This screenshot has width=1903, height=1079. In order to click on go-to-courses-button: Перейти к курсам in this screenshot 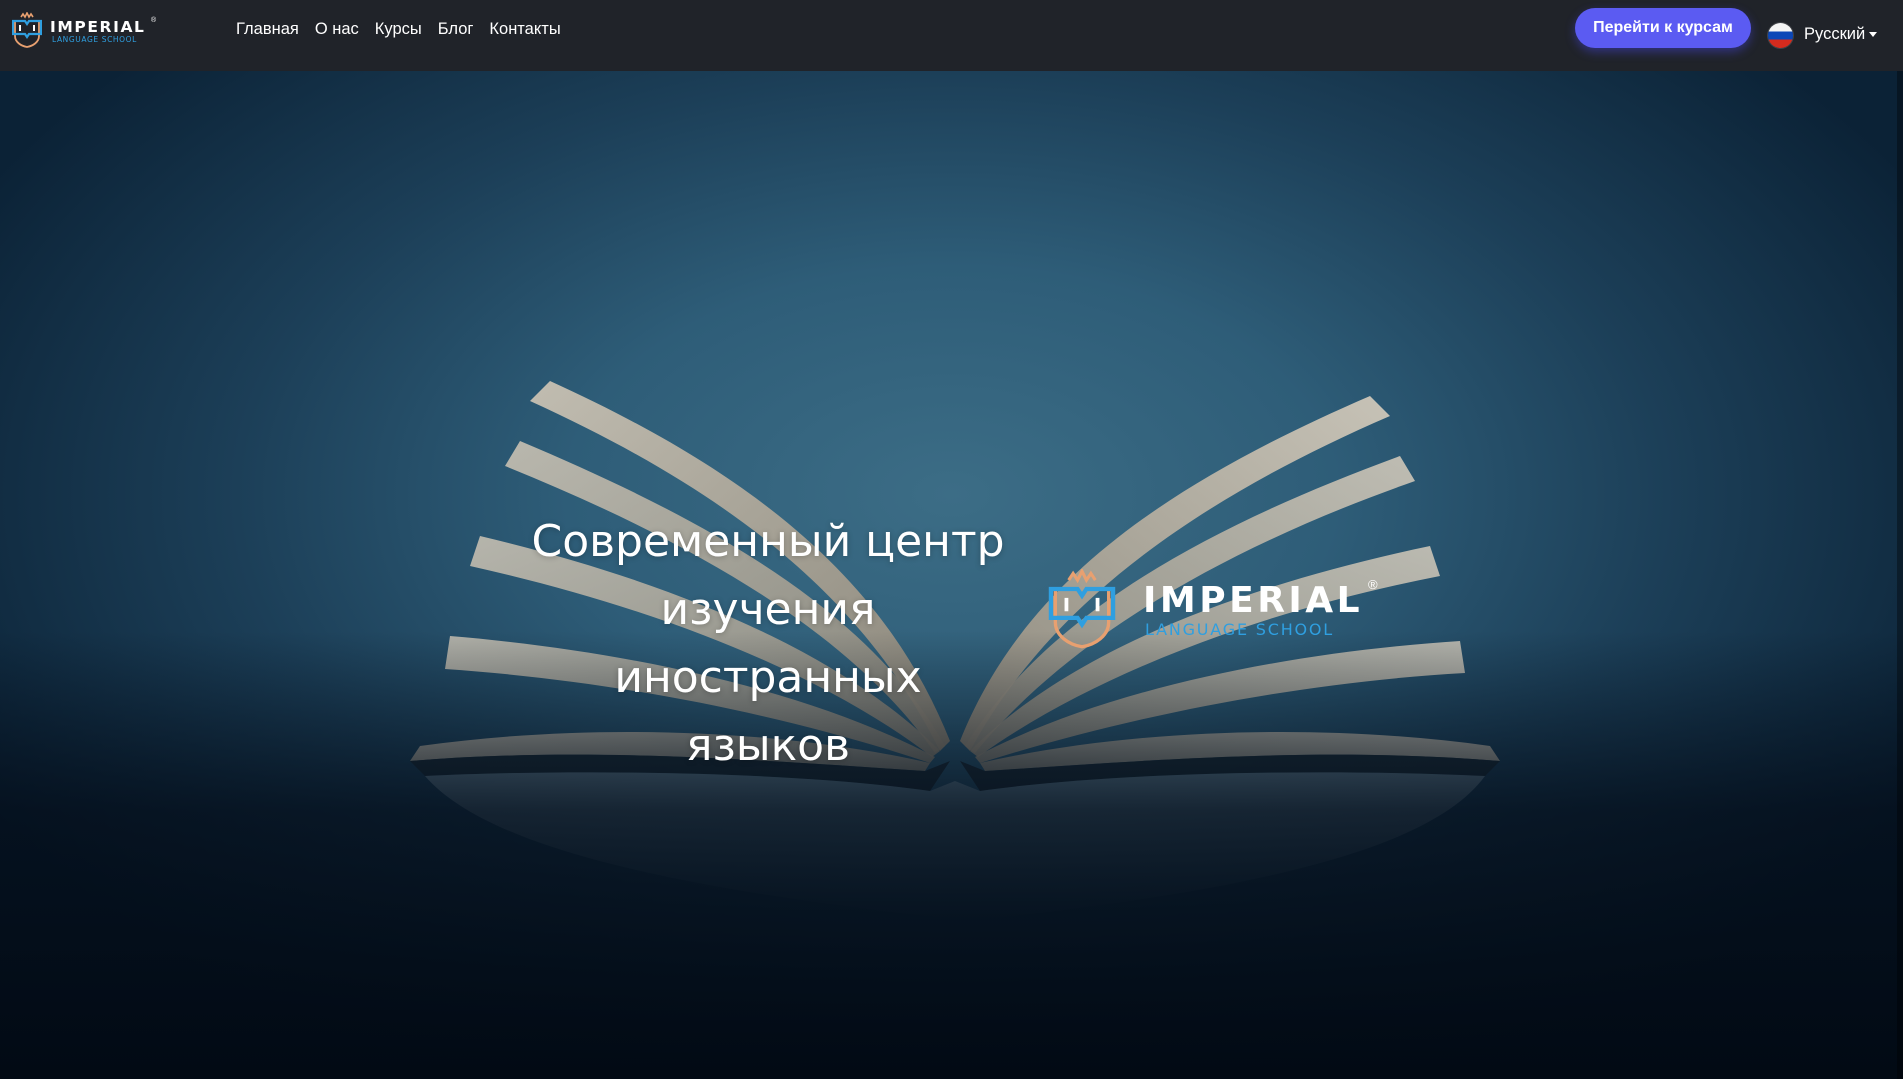, I will do `click(1663, 28)`.